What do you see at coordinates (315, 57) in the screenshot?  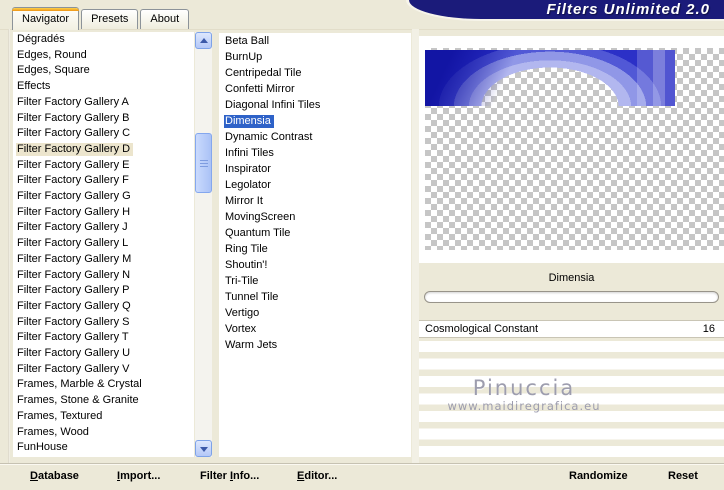 I see `filter-list-item: BurnUp` at bounding box center [315, 57].